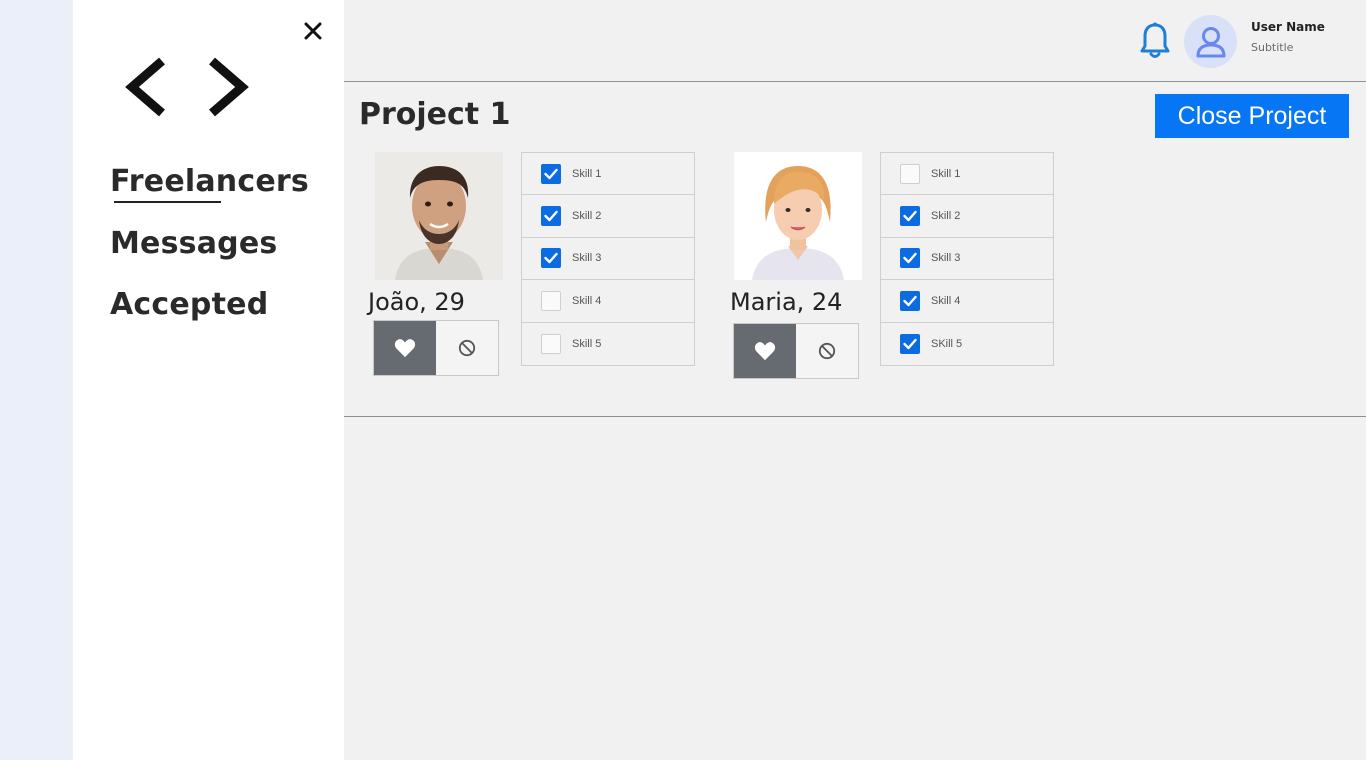 This screenshot has height=760, width=1366. I want to click on notifications-bell-icon, so click(1155, 41).